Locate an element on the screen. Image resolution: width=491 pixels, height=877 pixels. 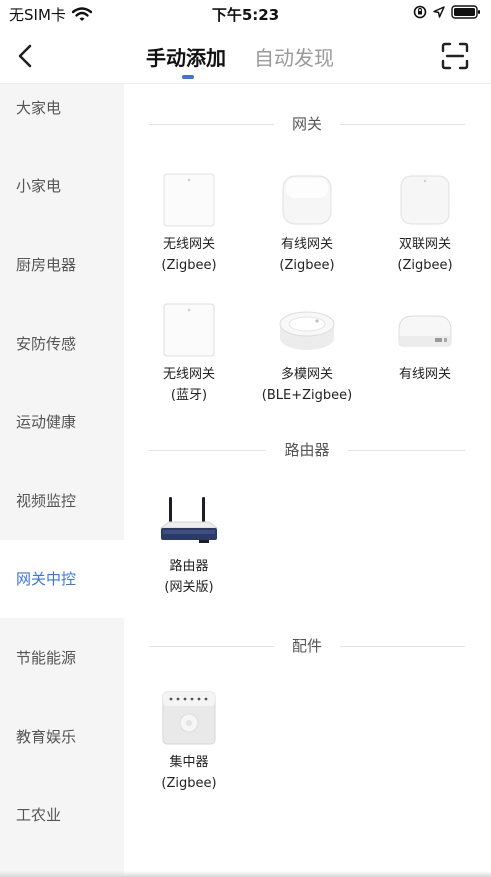
sidebar-item-label: 教育娱乐 is located at coordinates (46, 737).